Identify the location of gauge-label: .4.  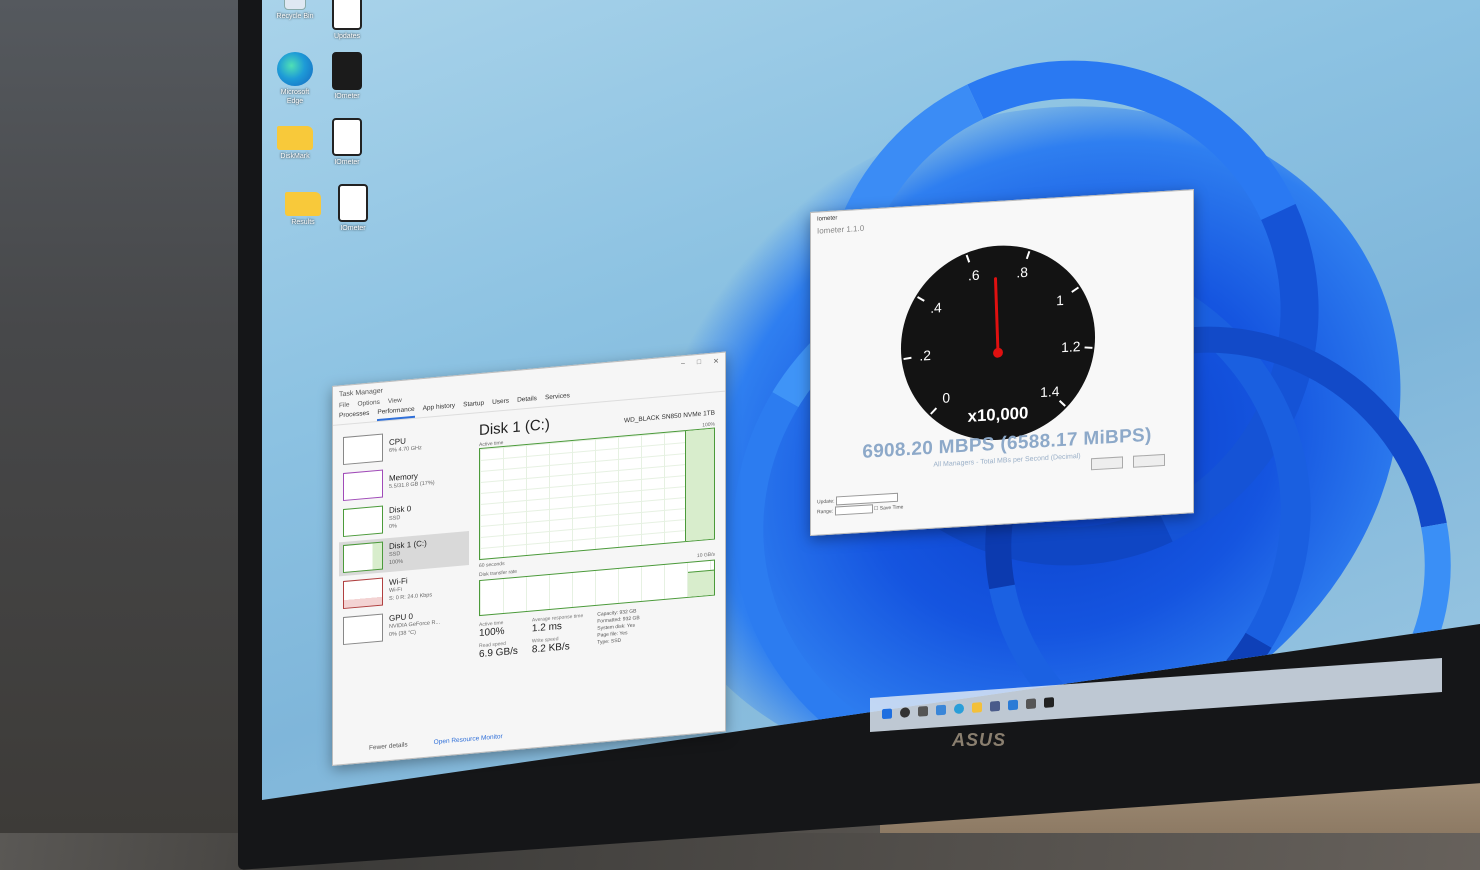
(936, 307).